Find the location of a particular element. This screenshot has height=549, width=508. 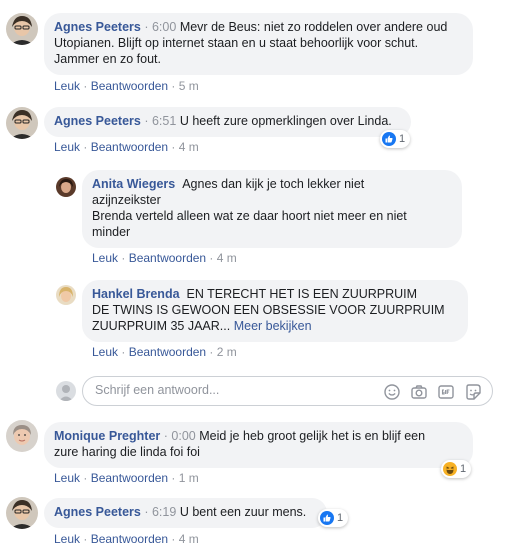

reply-actions: Leuk · Beantwoorden · 2 m is located at coordinates (164, 352).